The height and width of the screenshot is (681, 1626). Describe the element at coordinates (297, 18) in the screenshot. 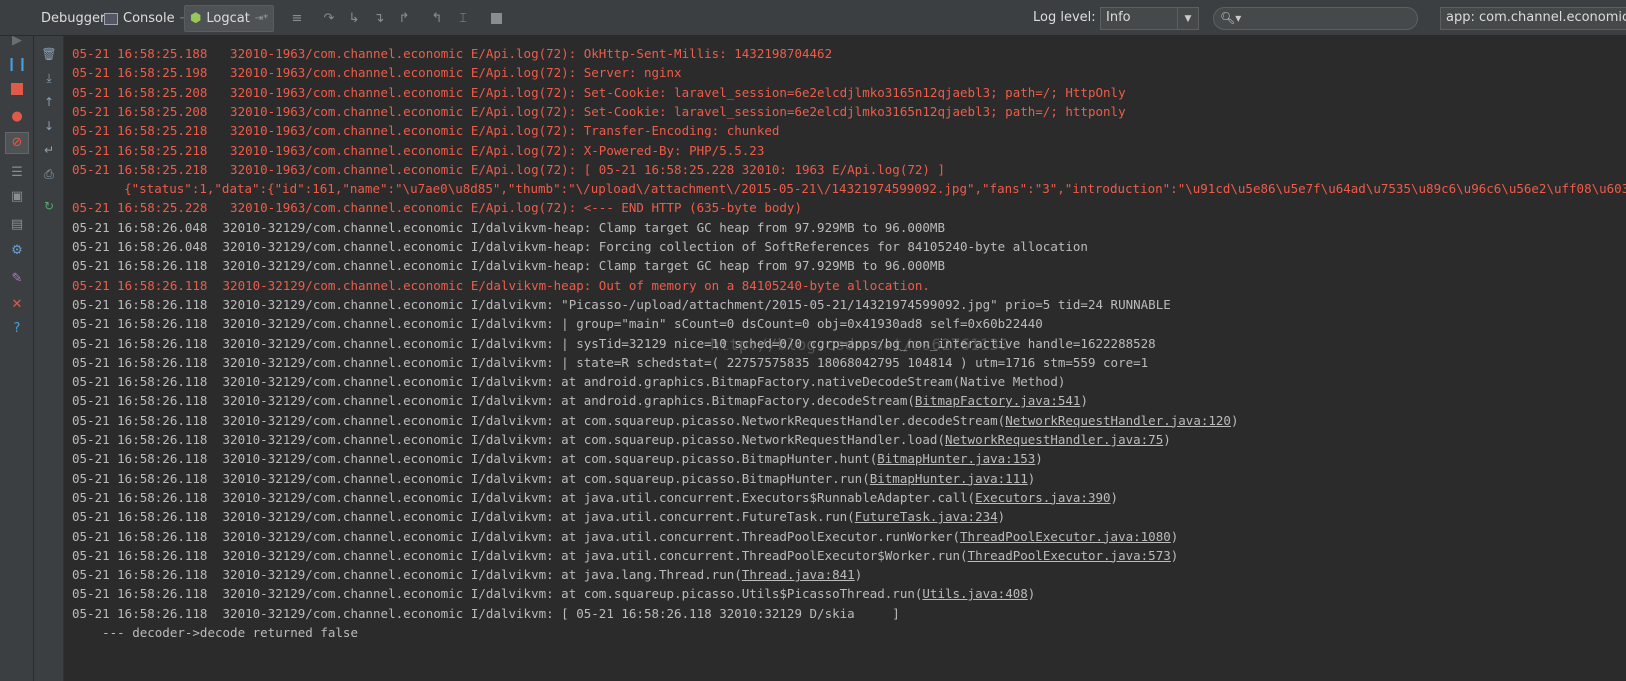

I see `show-execution-point-icon: ≡` at that location.